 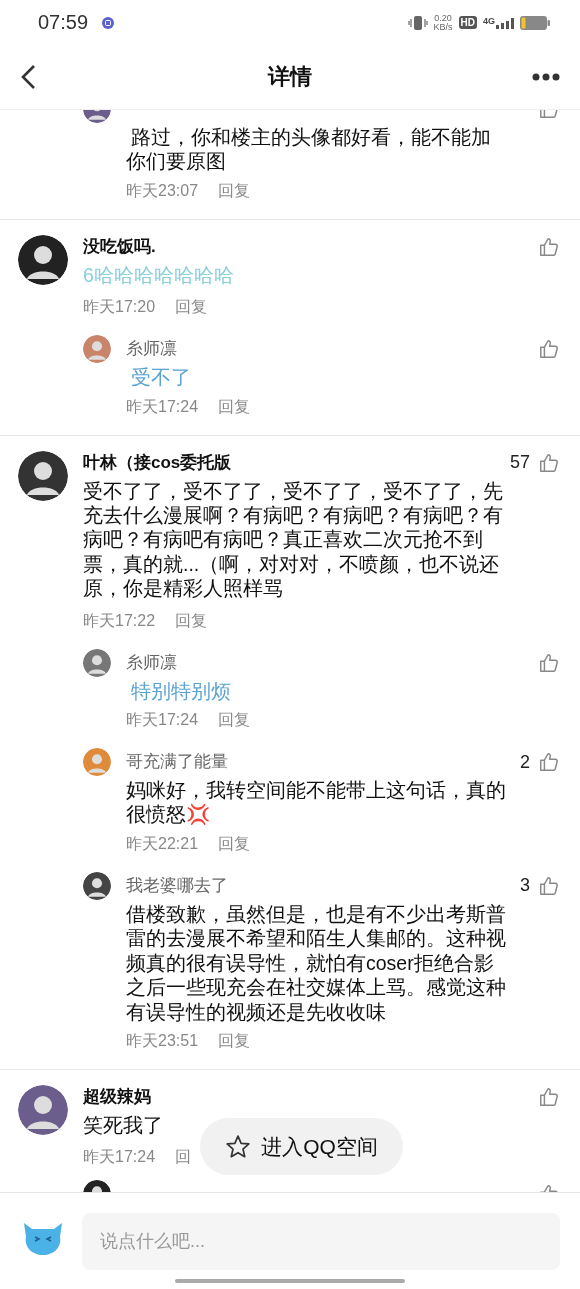 What do you see at coordinates (316, 962) in the screenshot?
I see `comment-text: 借楼致歉，虽然但是，也是有不少出考斯普雷的去漫展不希望和陌生人集邮的。这种视频真的很有误导性，就怕有coser拒绝合影之后一些现充会在社交媒体上骂。感觉这种有误导性的视频还是先收收味` at bounding box center [316, 962].